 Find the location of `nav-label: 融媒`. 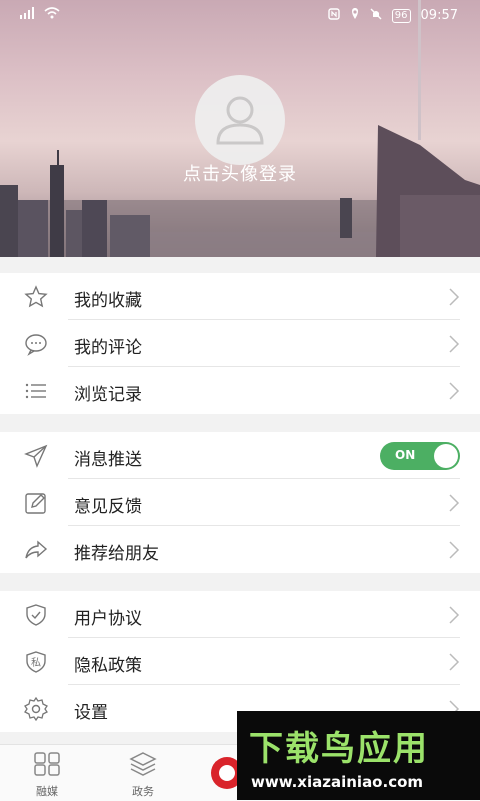

nav-label: 融媒 is located at coordinates (47, 791).